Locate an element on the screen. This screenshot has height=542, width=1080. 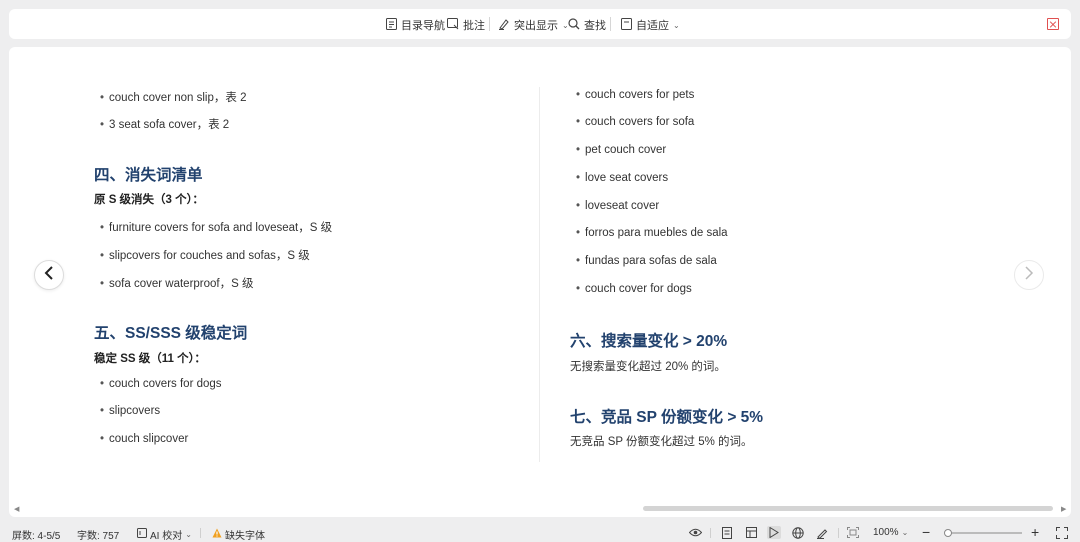
list-item: fundas para sofas de sala is located at coordinates (646, 261).